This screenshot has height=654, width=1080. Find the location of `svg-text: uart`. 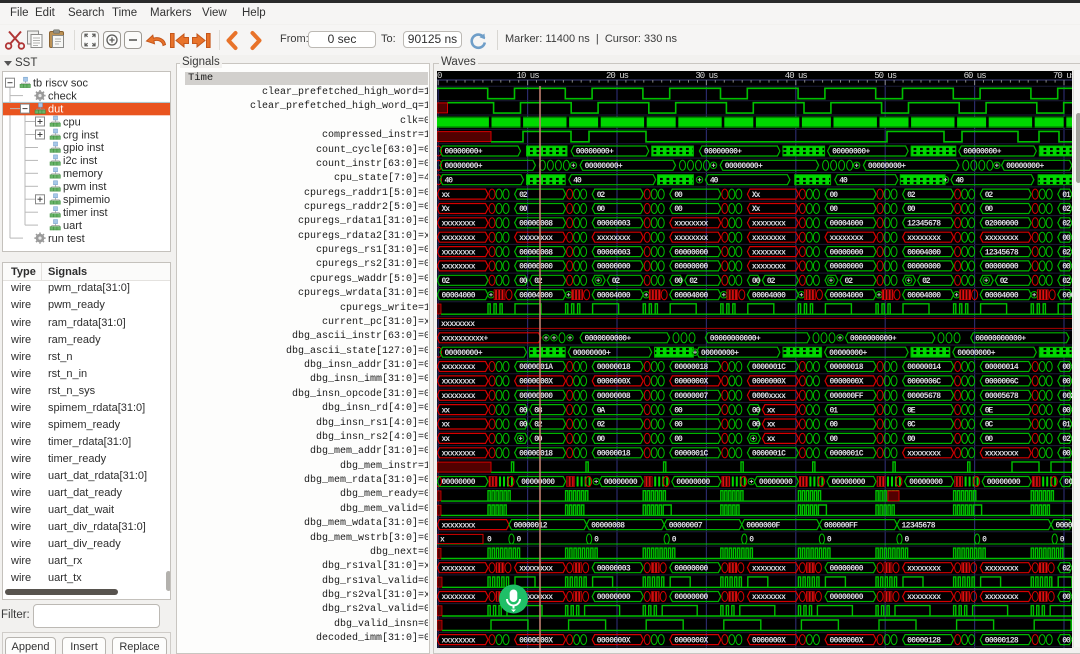

svg-text: uart is located at coordinates (72, 226).